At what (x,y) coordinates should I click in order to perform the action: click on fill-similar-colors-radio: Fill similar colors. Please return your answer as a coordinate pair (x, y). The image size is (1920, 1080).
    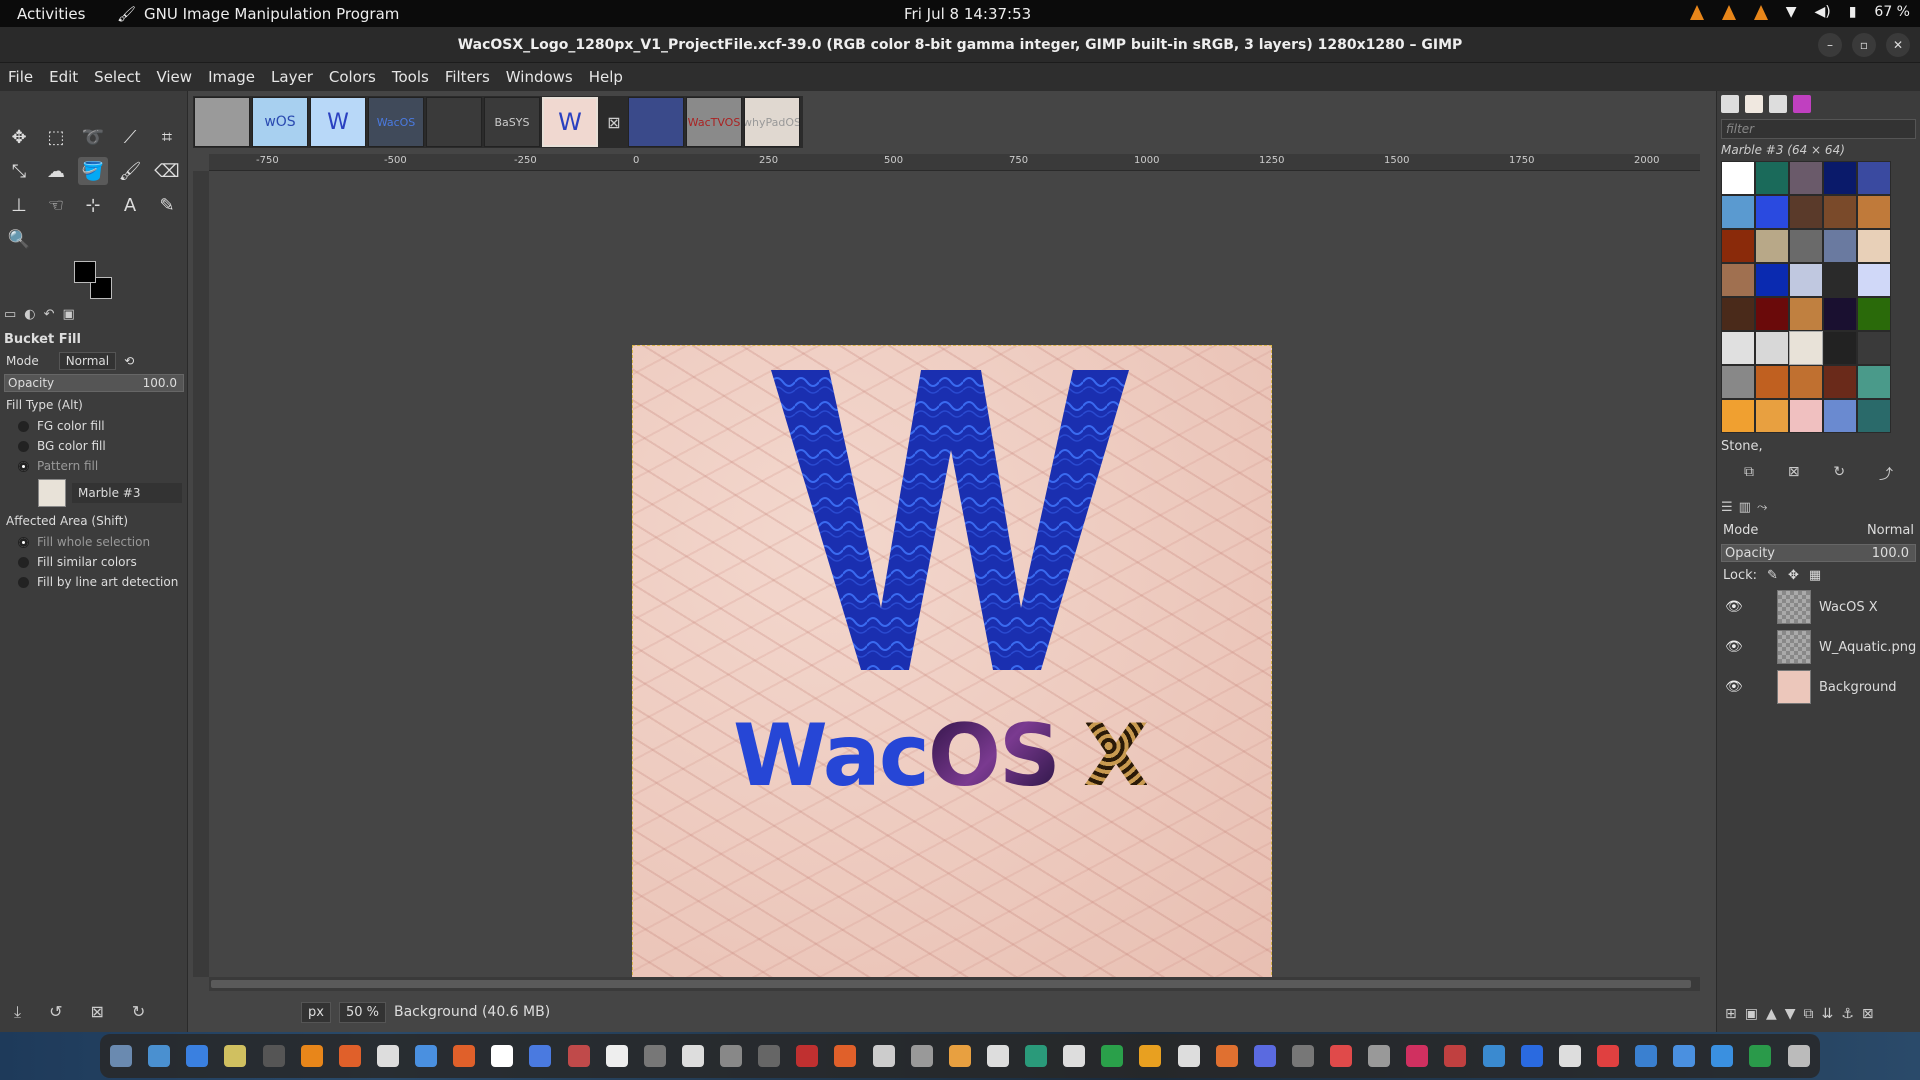
    Looking at the image, I should click on (94, 562).